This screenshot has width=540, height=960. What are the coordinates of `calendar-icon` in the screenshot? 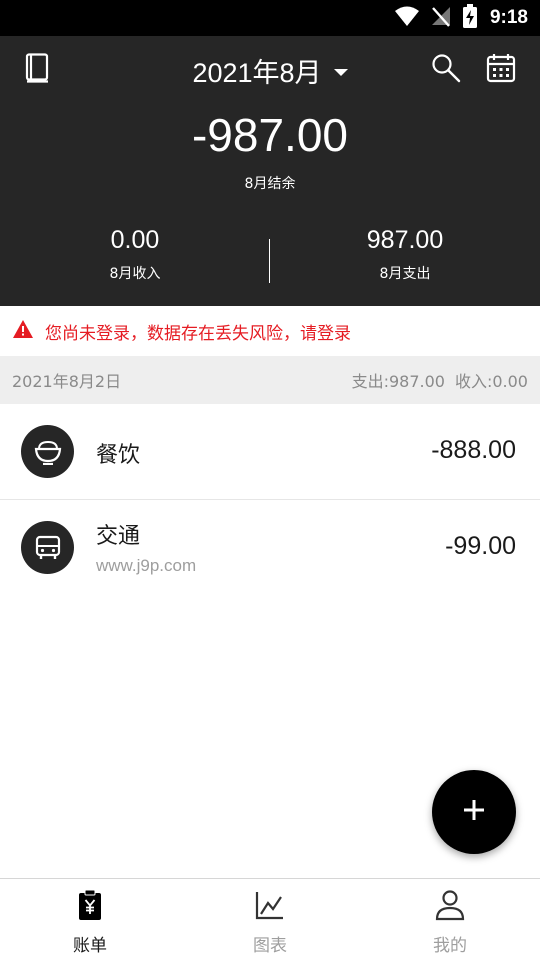 It's located at (501, 68).